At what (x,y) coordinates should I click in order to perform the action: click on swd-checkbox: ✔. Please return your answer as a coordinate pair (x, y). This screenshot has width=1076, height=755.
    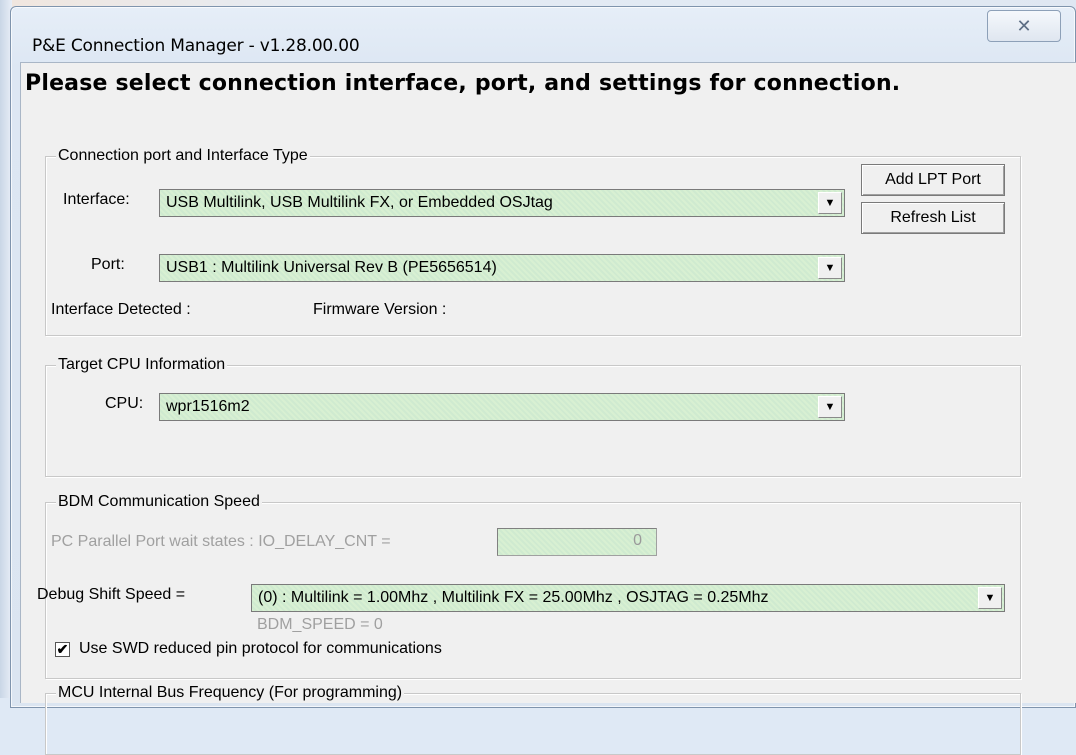
    Looking at the image, I should click on (62, 649).